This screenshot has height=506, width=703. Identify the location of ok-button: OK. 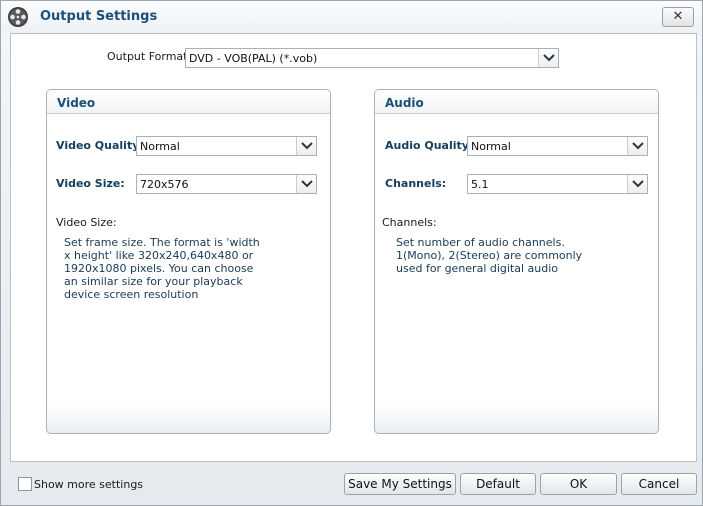
(578, 484).